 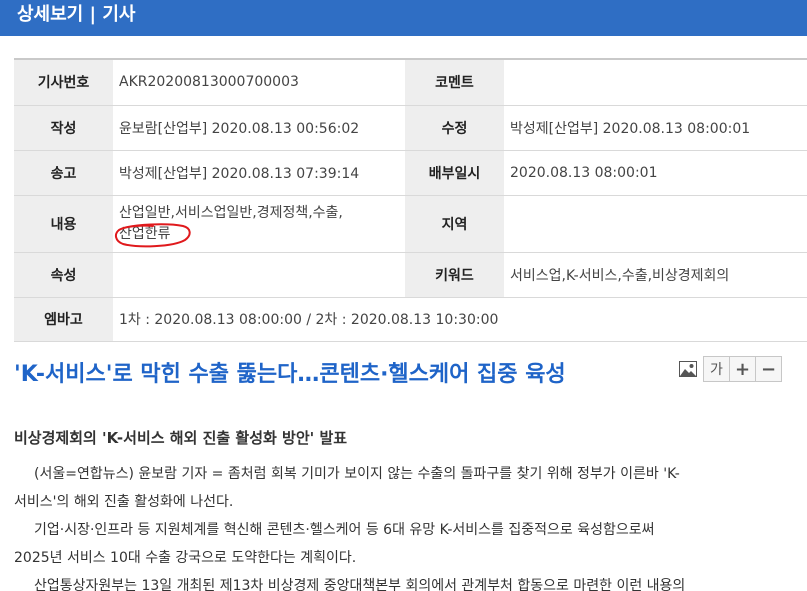 What do you see at coordinates (63, 274) in the screenshot?
I see `attribute-label: 속성` at bounding box center [63, 274].